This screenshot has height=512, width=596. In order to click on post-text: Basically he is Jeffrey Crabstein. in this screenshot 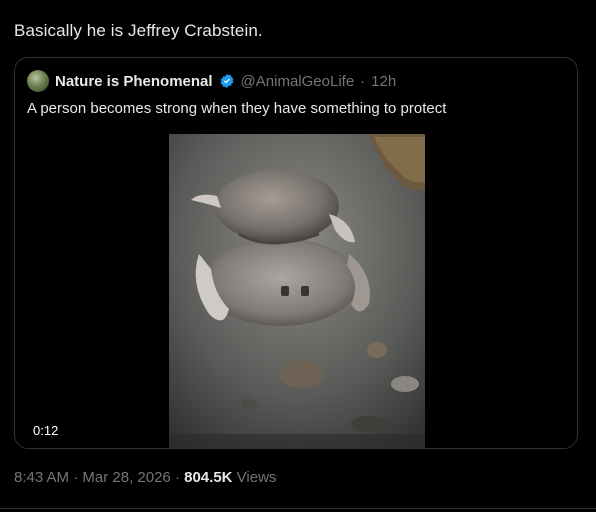, I will do `click(138, 30)`.